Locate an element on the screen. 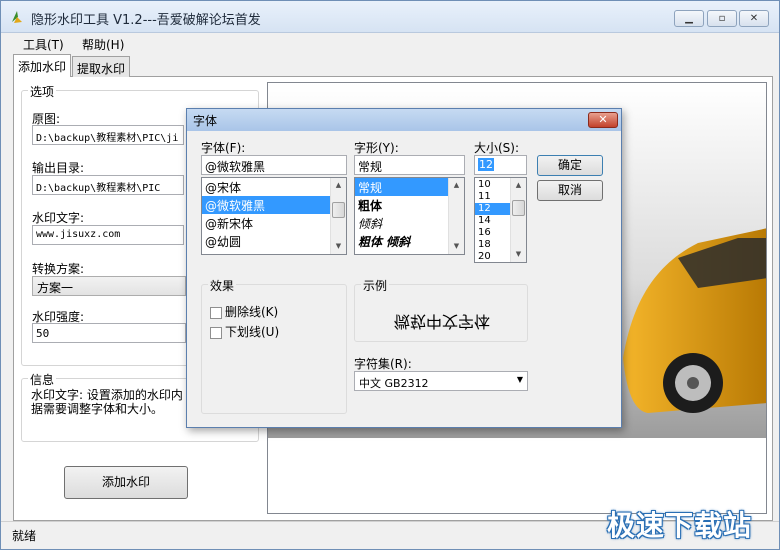 The width and height of the screenshot is (780, 550). font-name-list: @宋体 @微软雅黑 @新宋体 @幼圆 ▲ ▼ is located at coordinates (274, 216).